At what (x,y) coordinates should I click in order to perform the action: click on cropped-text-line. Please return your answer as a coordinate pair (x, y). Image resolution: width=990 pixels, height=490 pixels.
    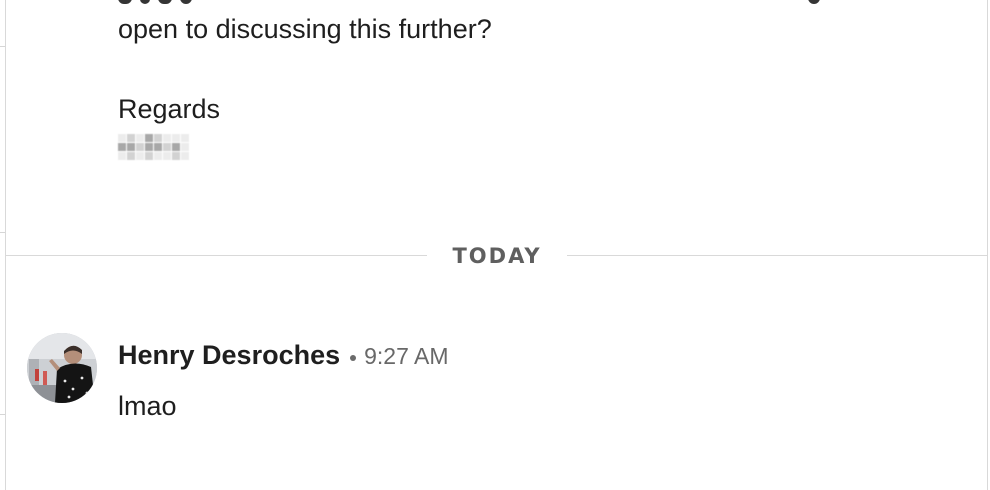
    Looking at the image, I should click on (543, 2).